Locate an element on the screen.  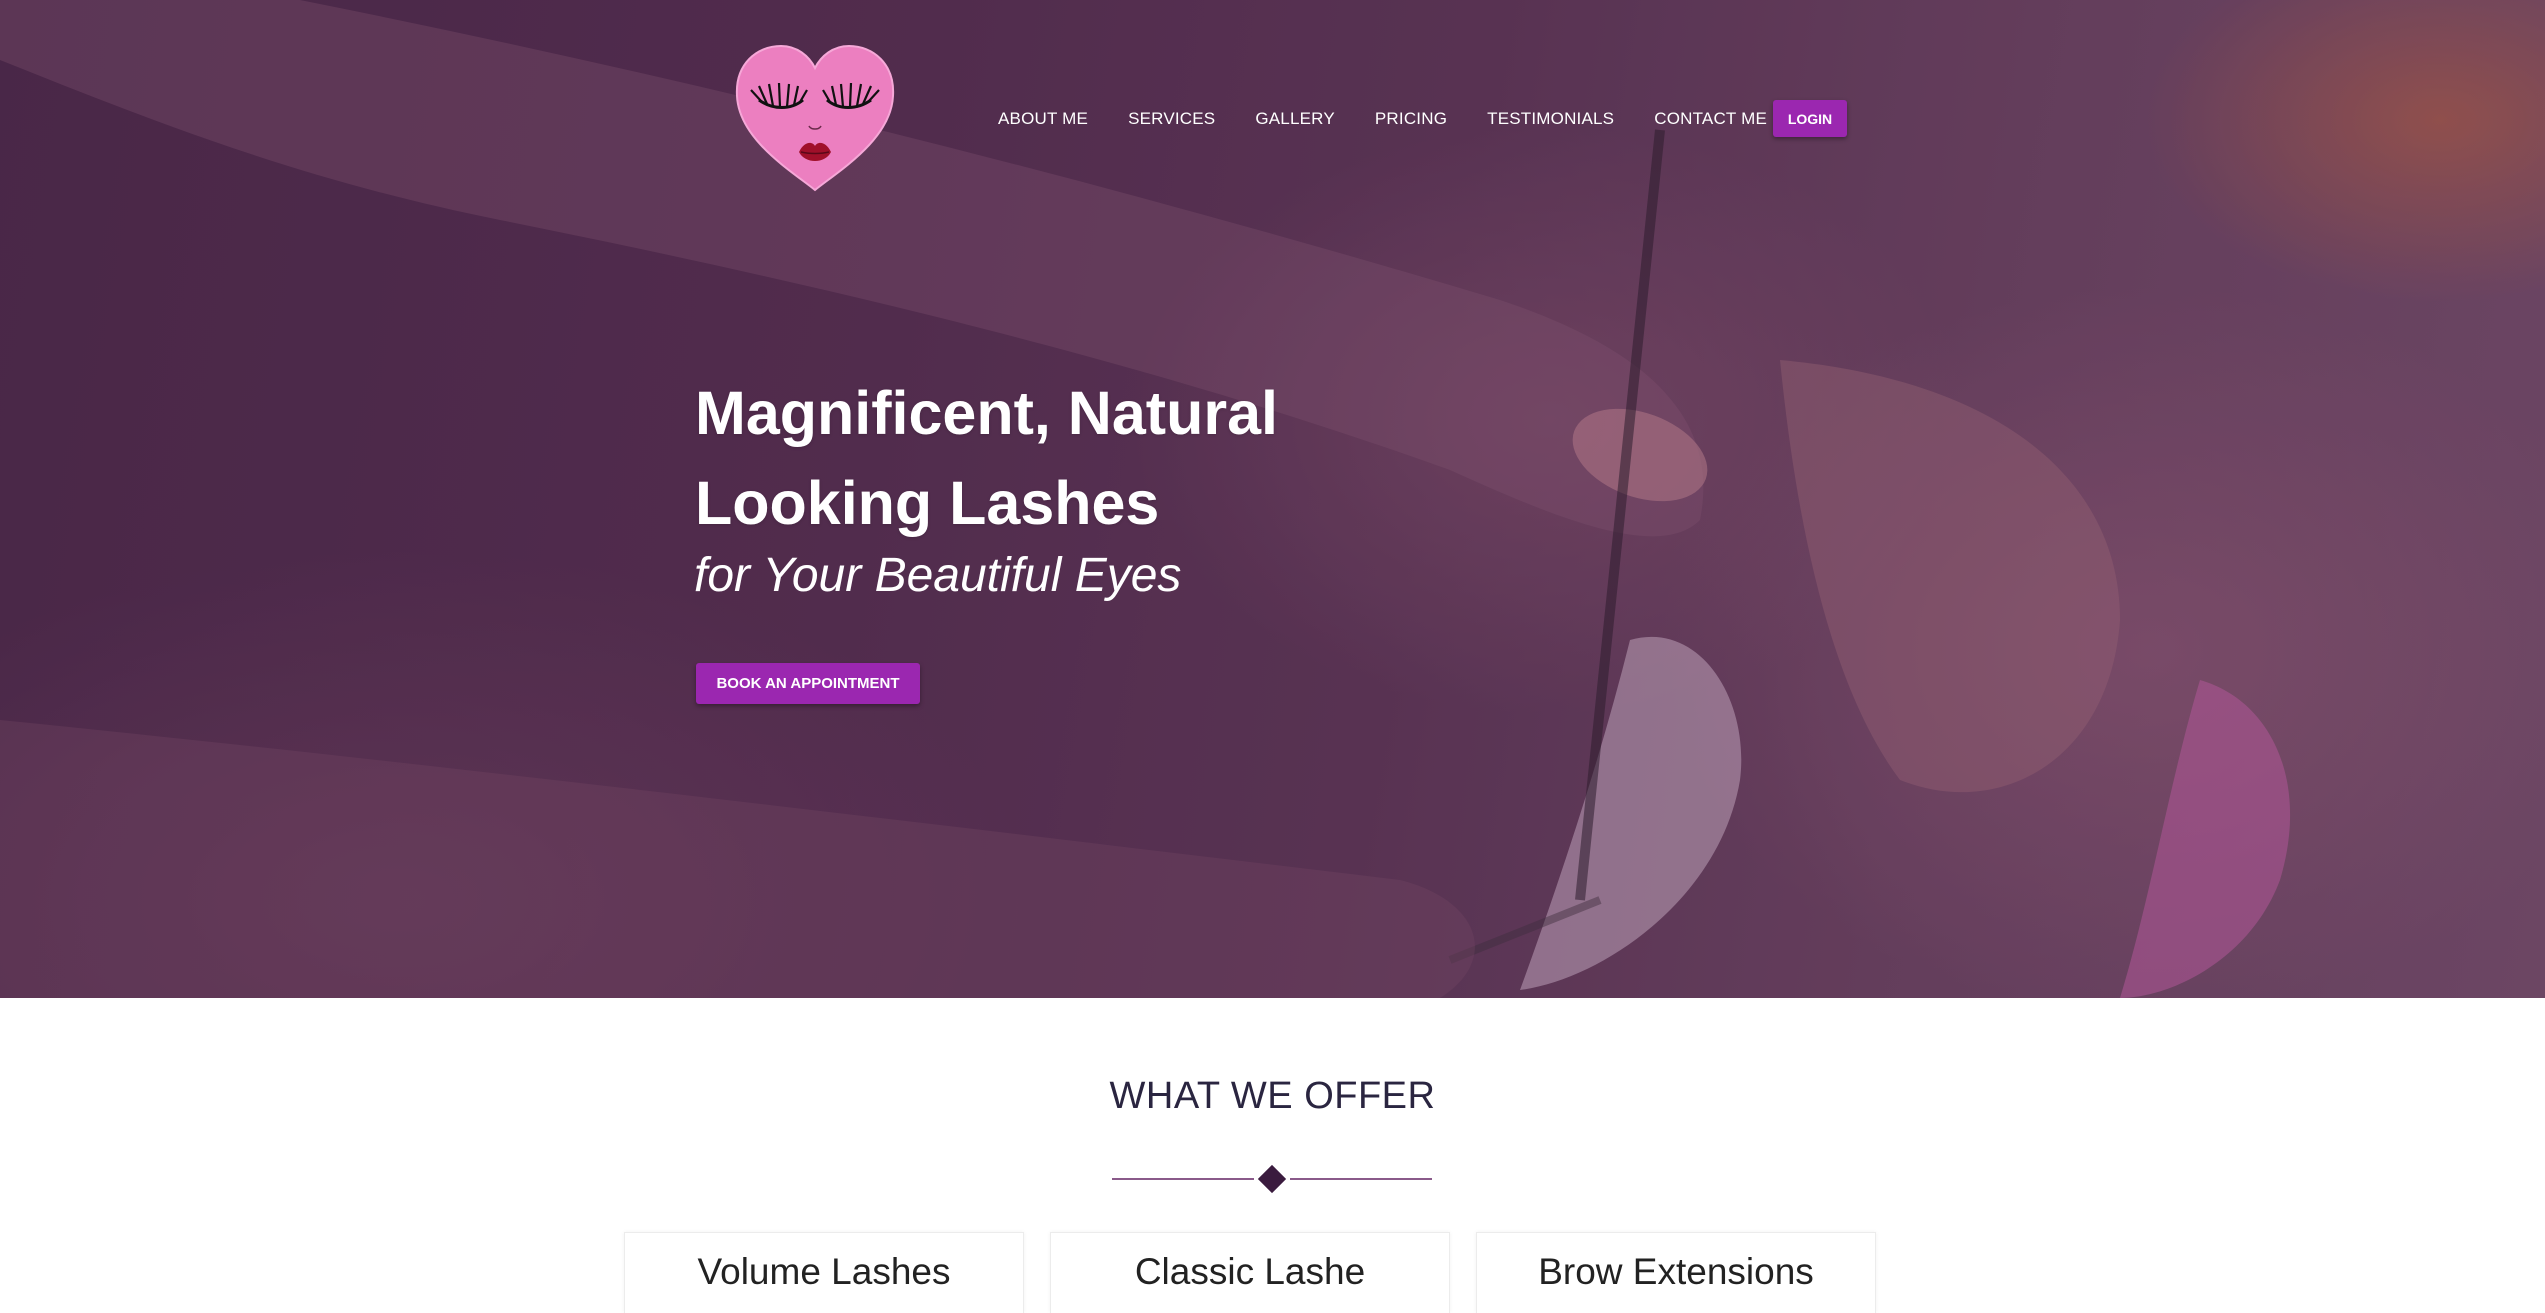
service-card-brow-extensions: Brow Extensions is located at coordinates (1676, 1272).